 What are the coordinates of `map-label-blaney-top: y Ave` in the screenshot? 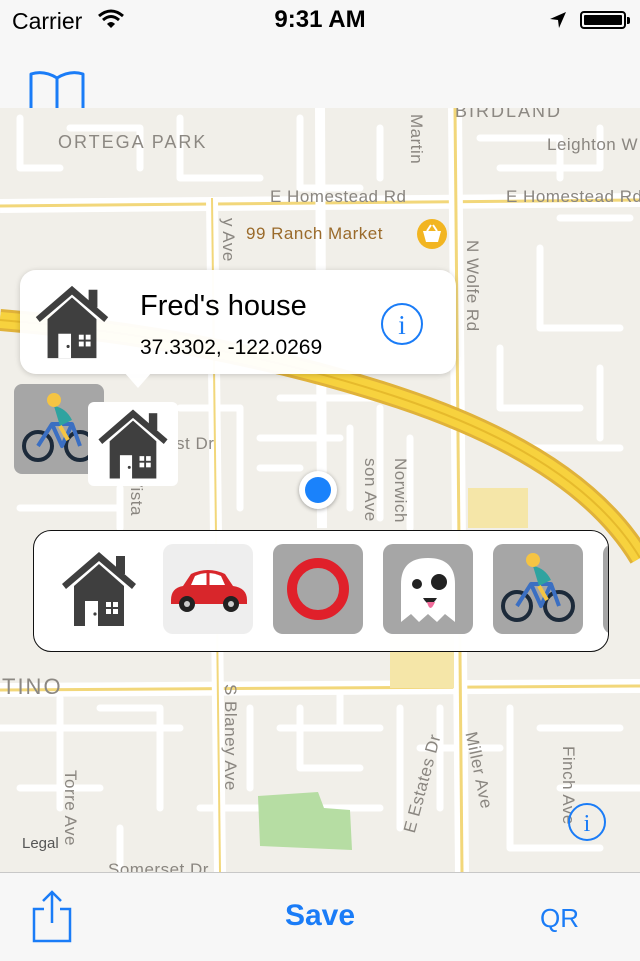 It's located at (228, 240).